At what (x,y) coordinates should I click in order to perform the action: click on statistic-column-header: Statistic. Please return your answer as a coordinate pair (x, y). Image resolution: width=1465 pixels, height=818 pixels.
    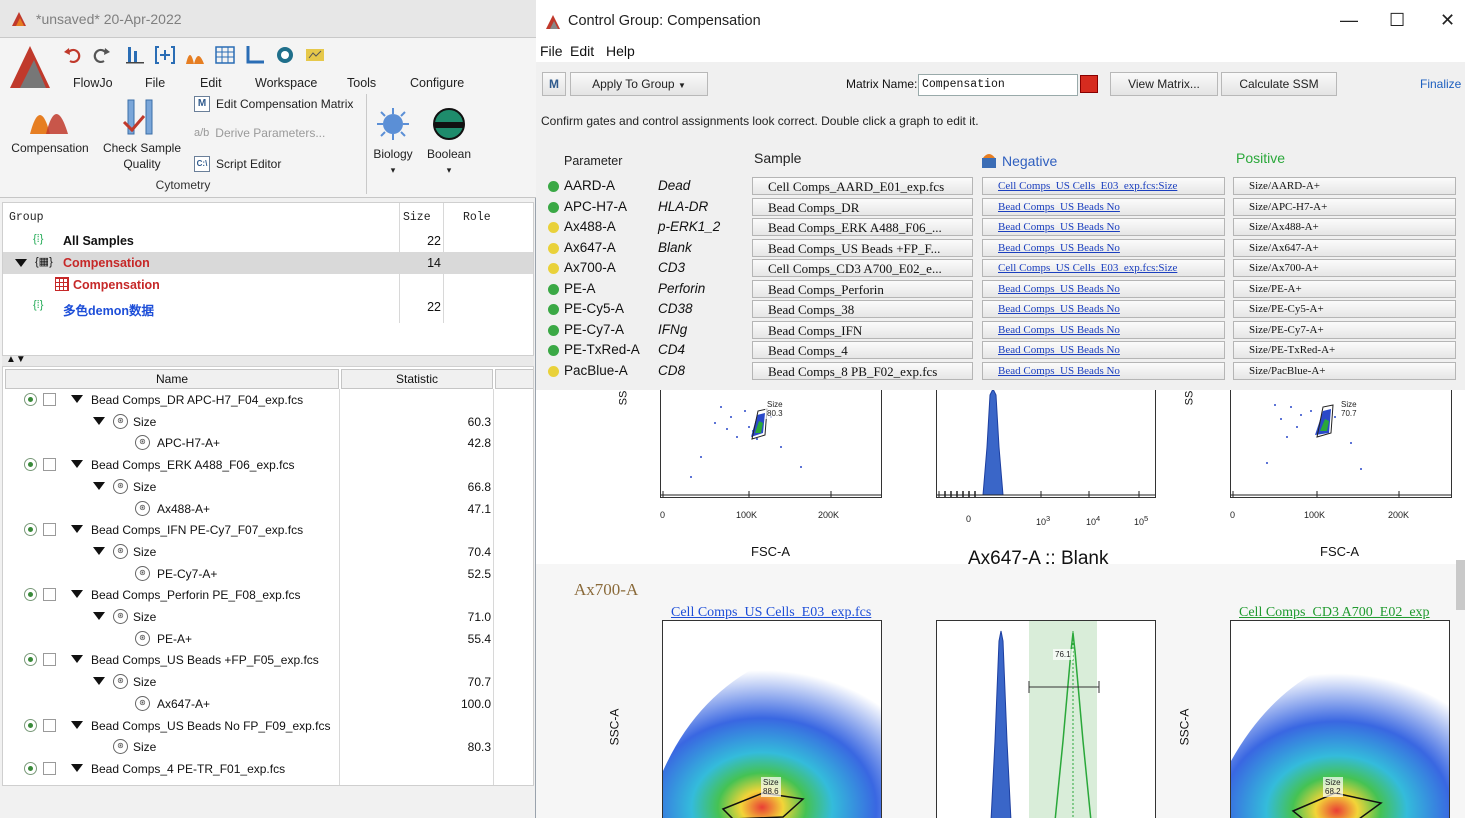
    Looking at the image, I should click on (417, 379).